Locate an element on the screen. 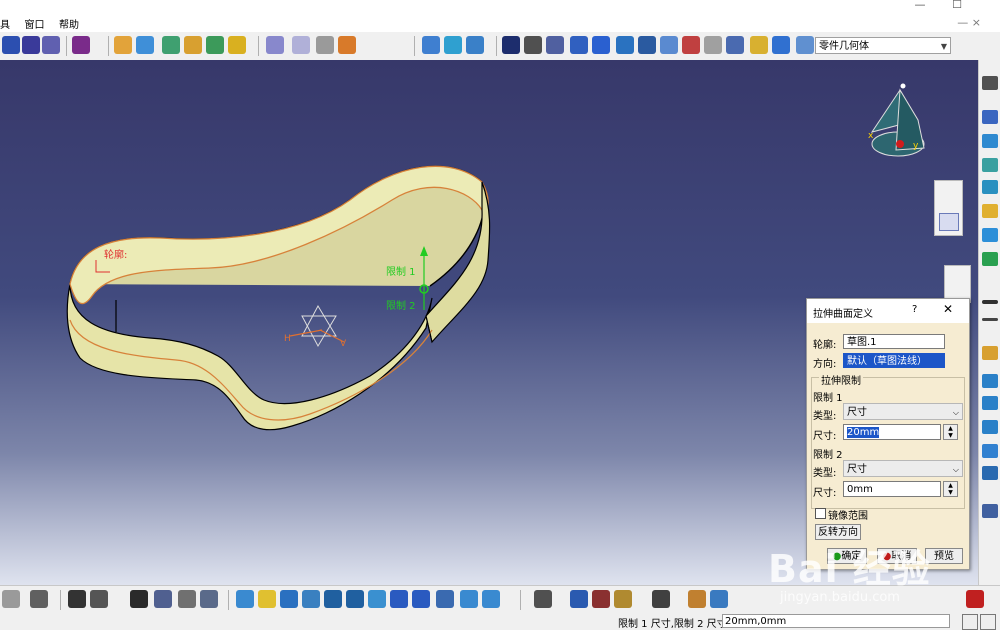 The height and width of the screenshot is (630, 1000). corner-tool-icon is located at coordinates (990, 235).